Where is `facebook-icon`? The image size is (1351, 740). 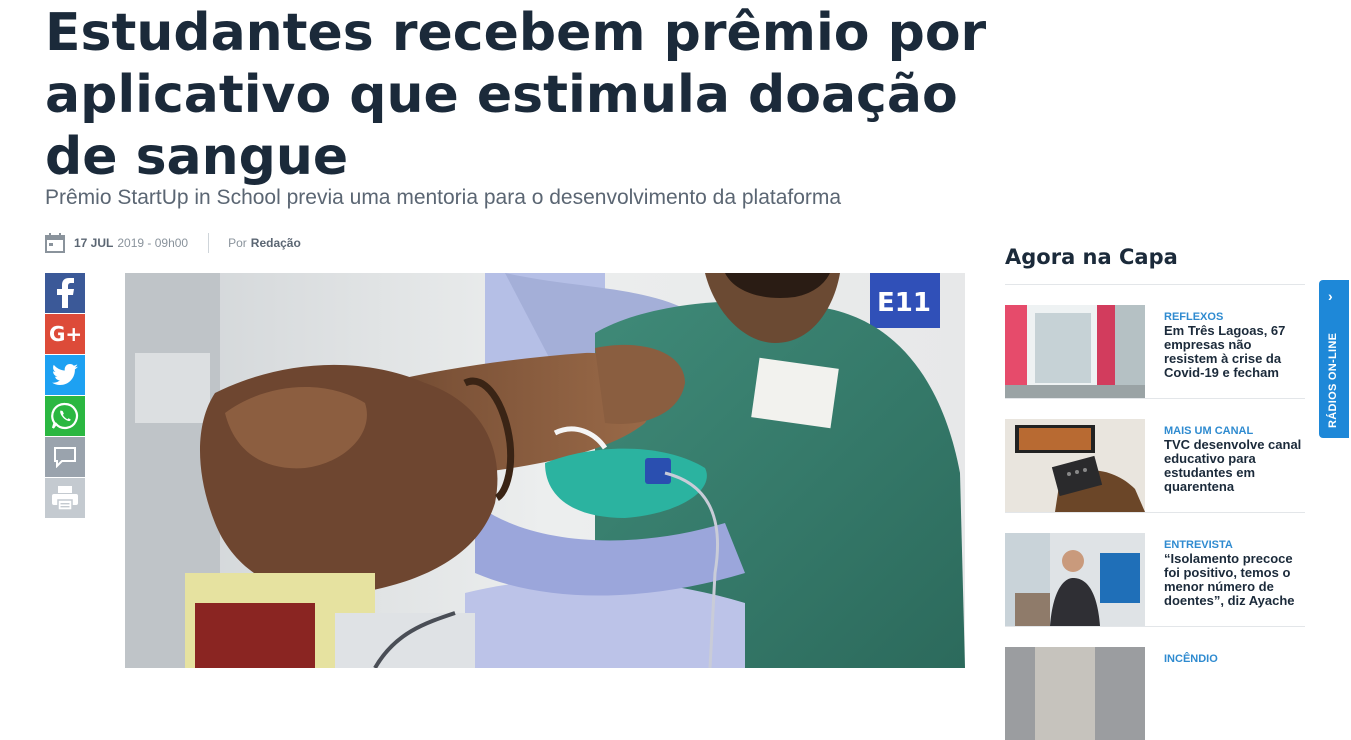 facebook-icon is located at coordinates (65, 293).